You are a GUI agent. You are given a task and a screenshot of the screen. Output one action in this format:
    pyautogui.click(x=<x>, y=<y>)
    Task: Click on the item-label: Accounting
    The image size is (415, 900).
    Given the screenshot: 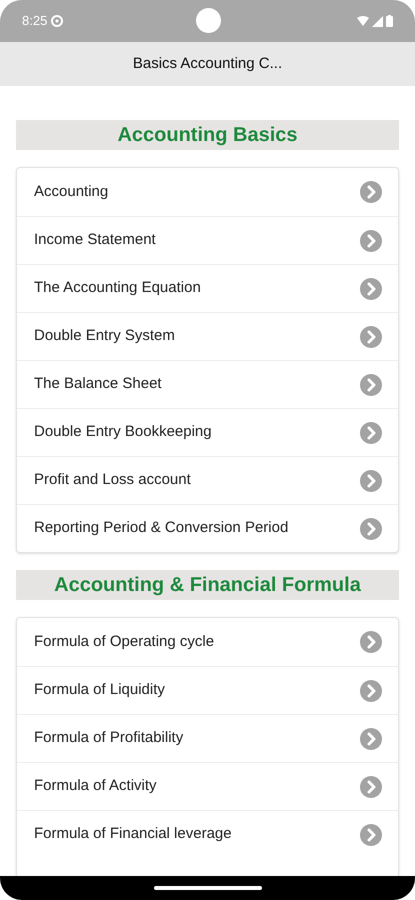 What is the action you would take?
    pyautogui.click(x=71, y=192)
    